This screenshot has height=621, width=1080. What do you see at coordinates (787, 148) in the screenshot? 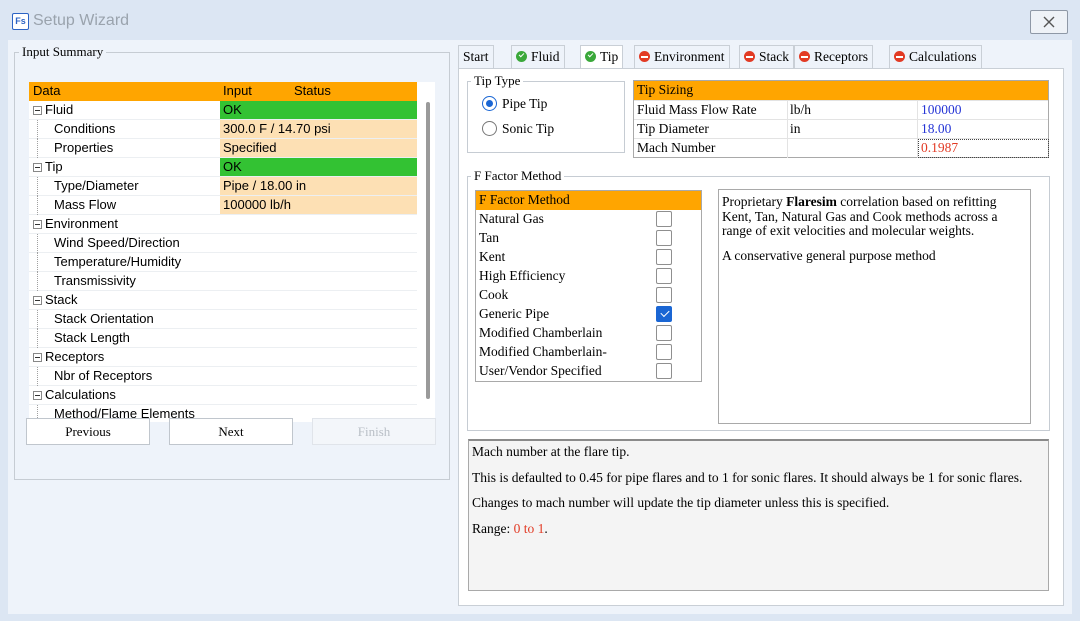
I see `cell-divider` at bounding box center [787, 148].